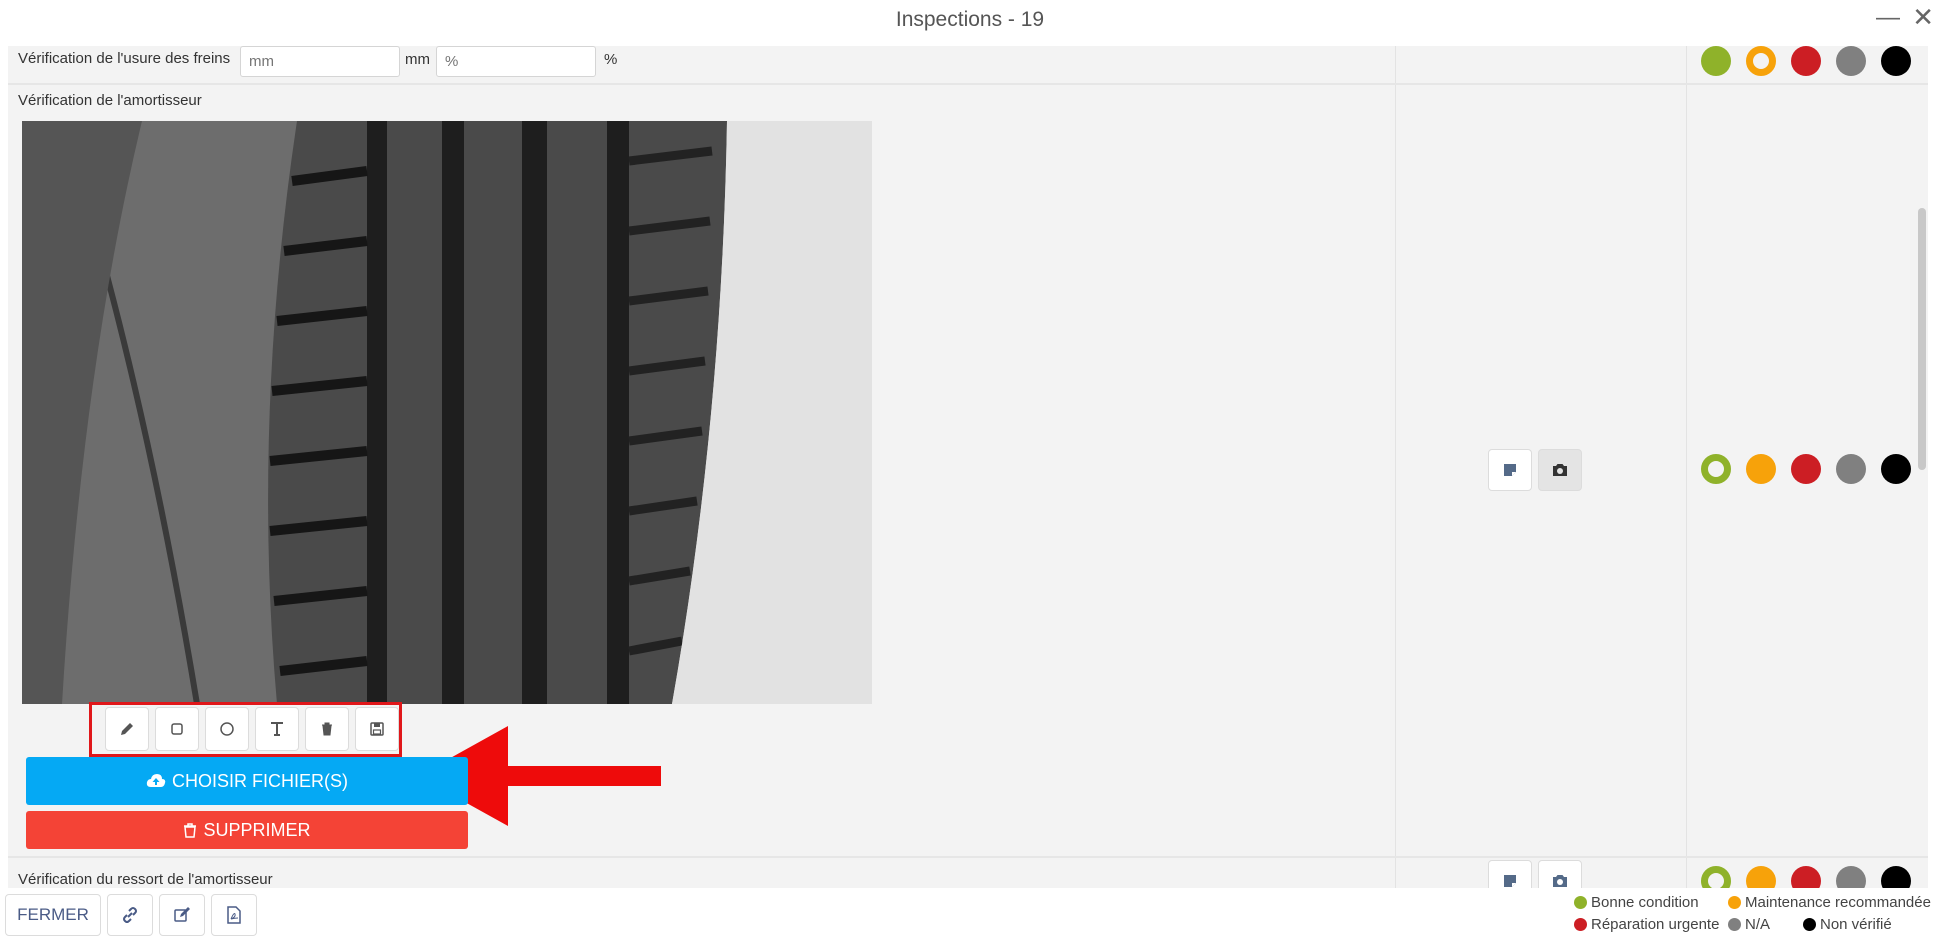  I want to click on legend-label: Réparation urgente, so click(1655, 924).